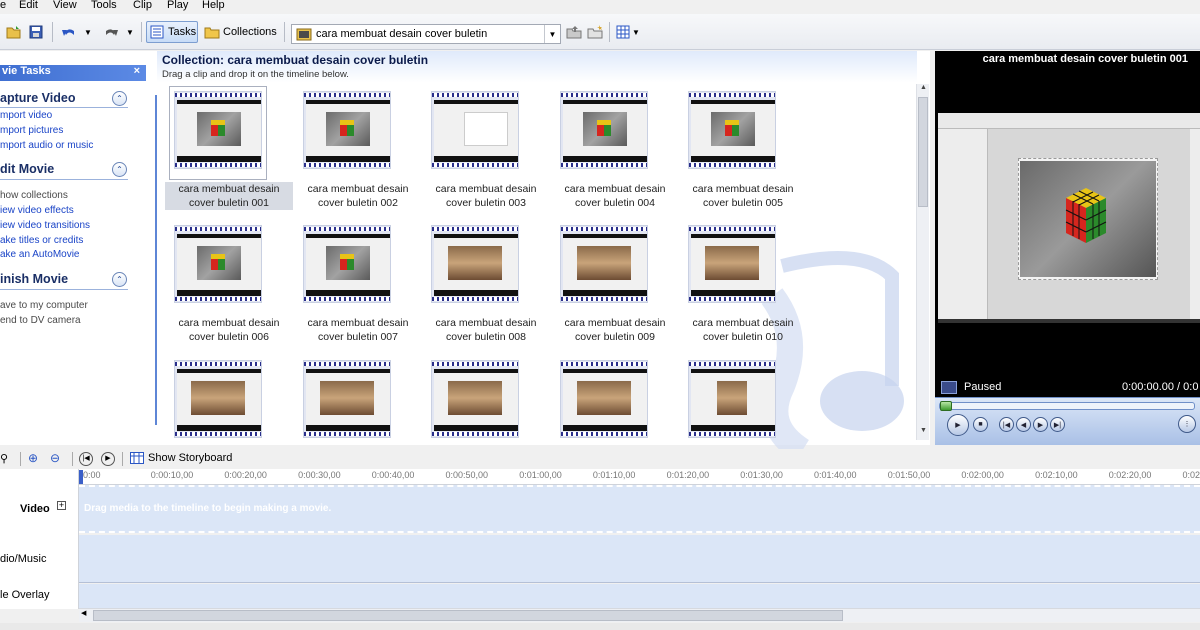 This screenshot has width=1200, height=630. What do you see at coordinates (229, 330) in the screenshot?
I see `clip-caption: cara membuat desain cover buletin 006` at bounding box center [229, 330].